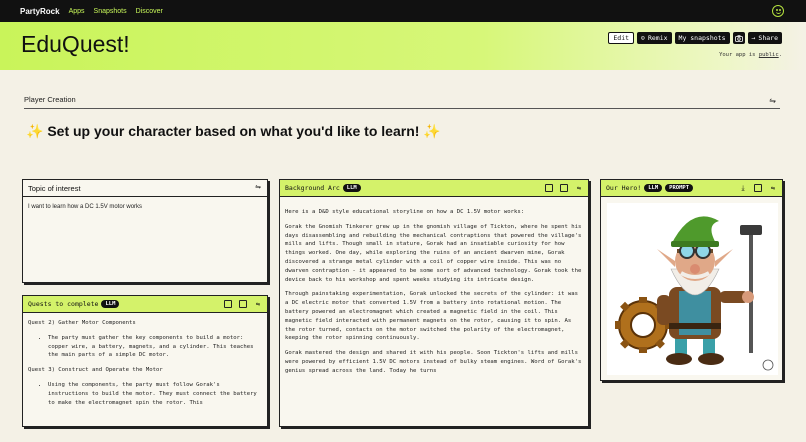 The width and height of the screenshot is (806, 442). What do you see at coordinates (753, 38) in the screenshot?
I see `share-arrow-icon: →` at bounding box center [753, 38].